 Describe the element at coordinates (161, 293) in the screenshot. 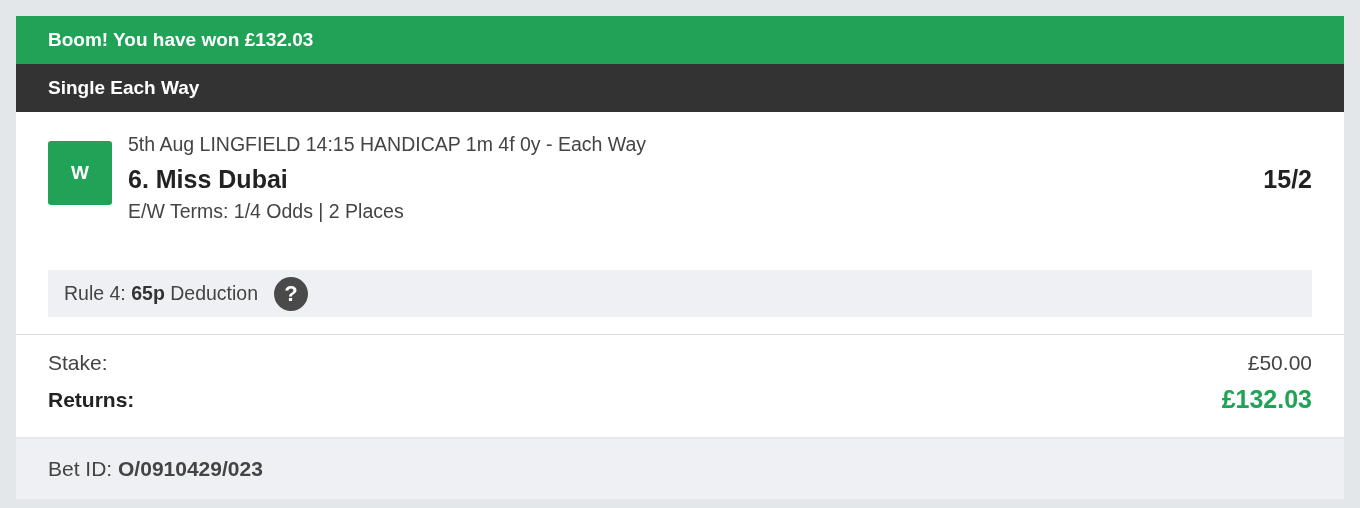

I see `rule4-text: Rule 4: 65p Deduction` at that location.